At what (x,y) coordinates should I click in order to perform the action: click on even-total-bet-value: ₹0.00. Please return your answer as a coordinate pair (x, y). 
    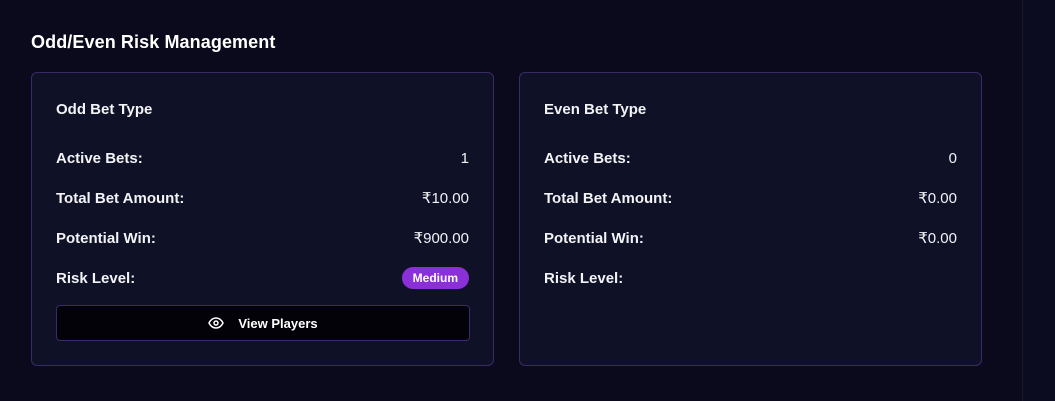
    Looking at the image, I should click on (937, 198).